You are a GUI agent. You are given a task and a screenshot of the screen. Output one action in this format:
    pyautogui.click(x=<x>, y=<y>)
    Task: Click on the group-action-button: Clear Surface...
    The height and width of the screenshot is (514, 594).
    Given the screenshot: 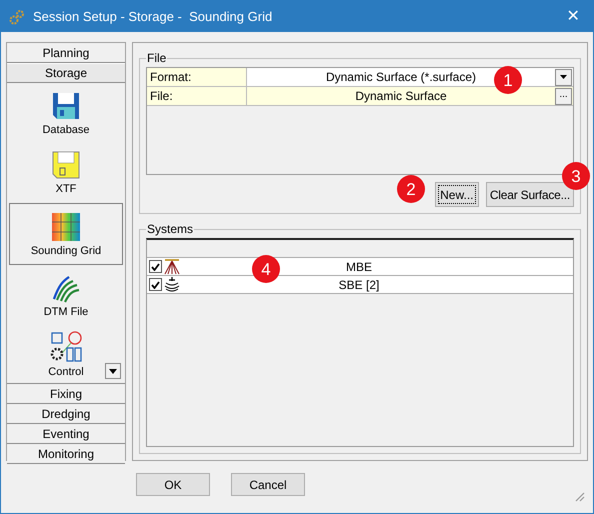 What is the action you would take?
    pyautogui.click(x=530, y=194)
    